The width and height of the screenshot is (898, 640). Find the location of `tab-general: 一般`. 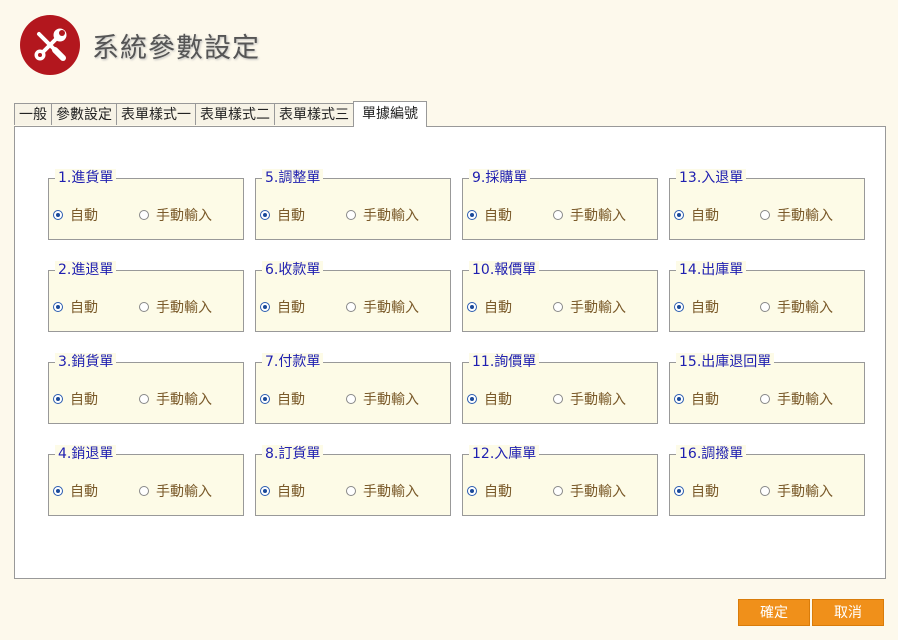

tab-general: 一般 is located at coordinates (33, 114).